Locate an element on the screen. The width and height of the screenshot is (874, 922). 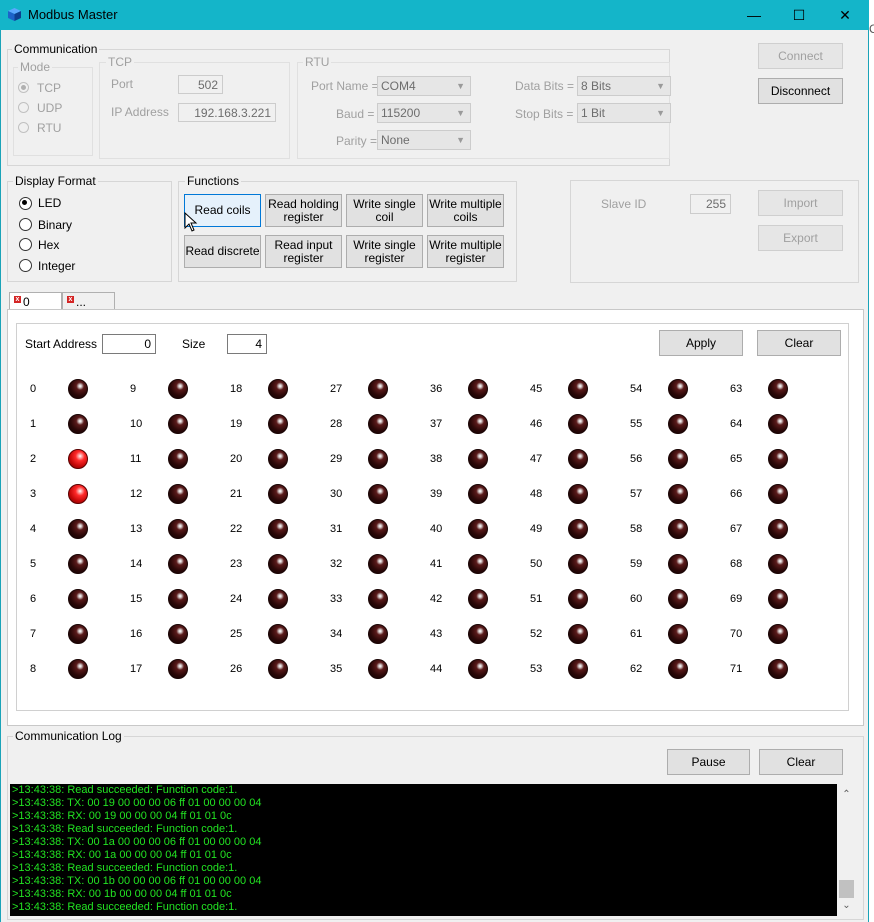
size-input: 4 is located at coordinates (247, 344).